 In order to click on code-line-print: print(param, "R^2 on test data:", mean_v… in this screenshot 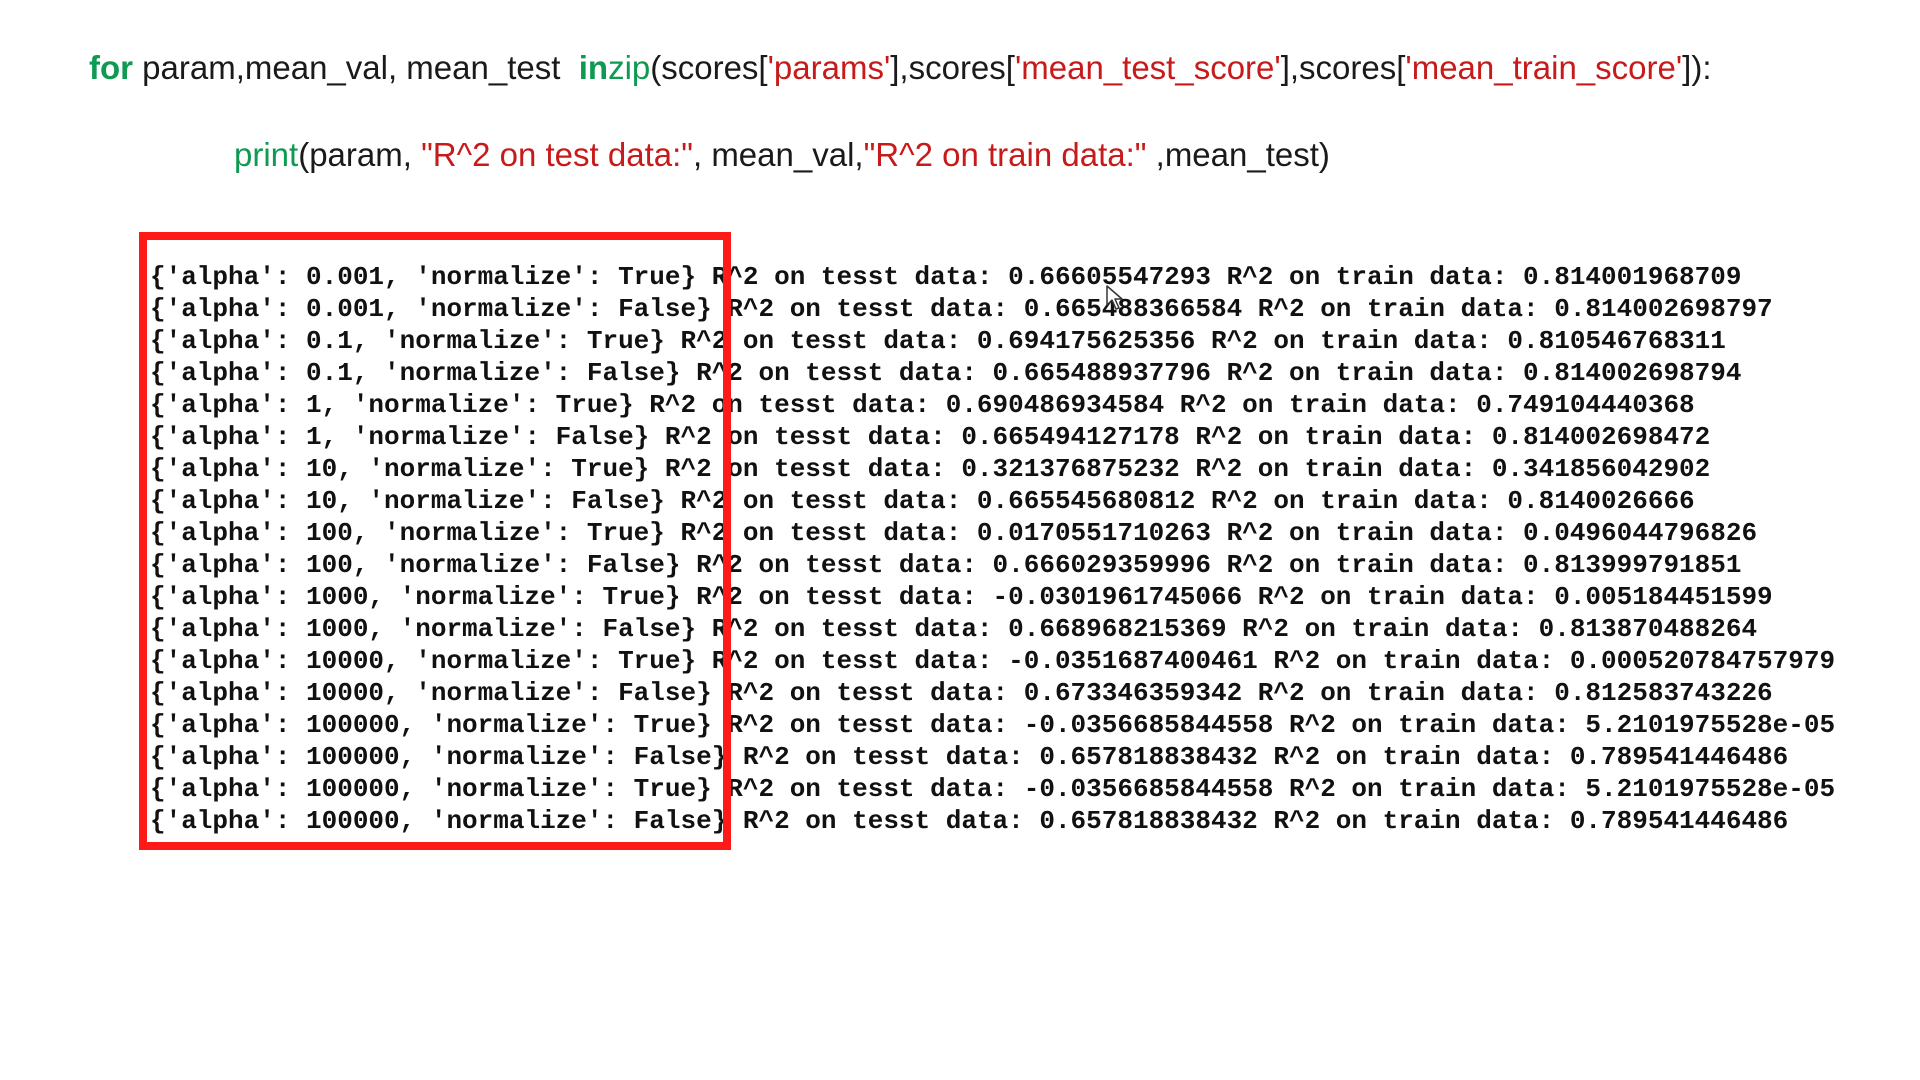, I will do `click(782, 154)`.